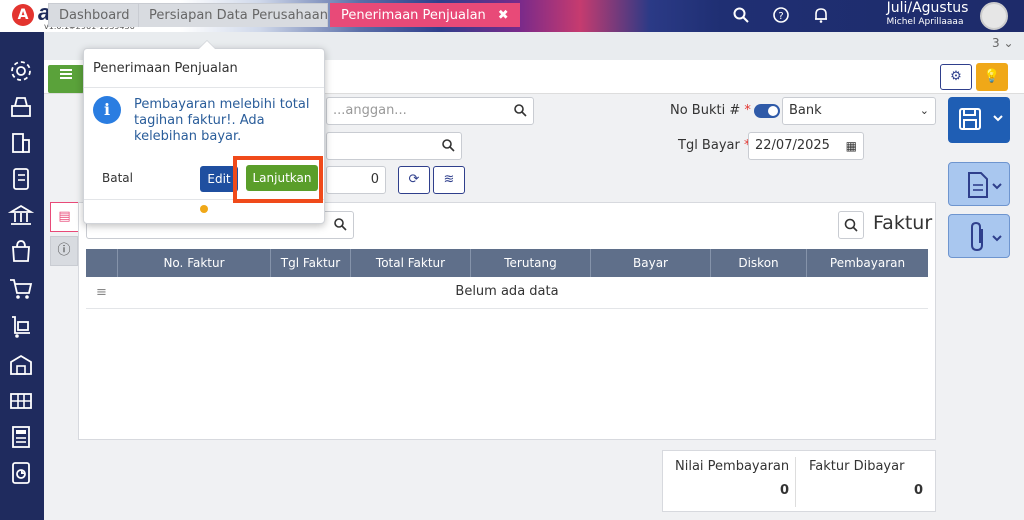 The height and width of the screenshot is (520, 1024). Describe the element at coordinates (918, 490) in the screenshot. I see `faktur-dibayar-value: 0` at that location.